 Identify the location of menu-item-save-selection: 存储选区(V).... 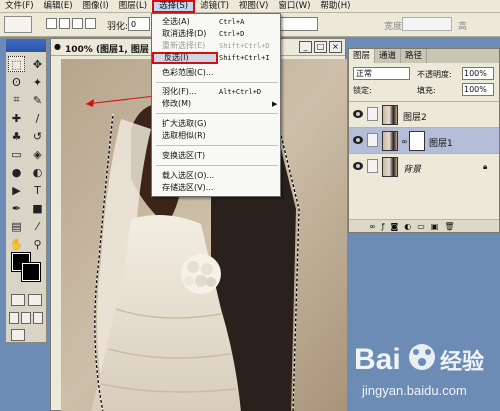
(217, 188).